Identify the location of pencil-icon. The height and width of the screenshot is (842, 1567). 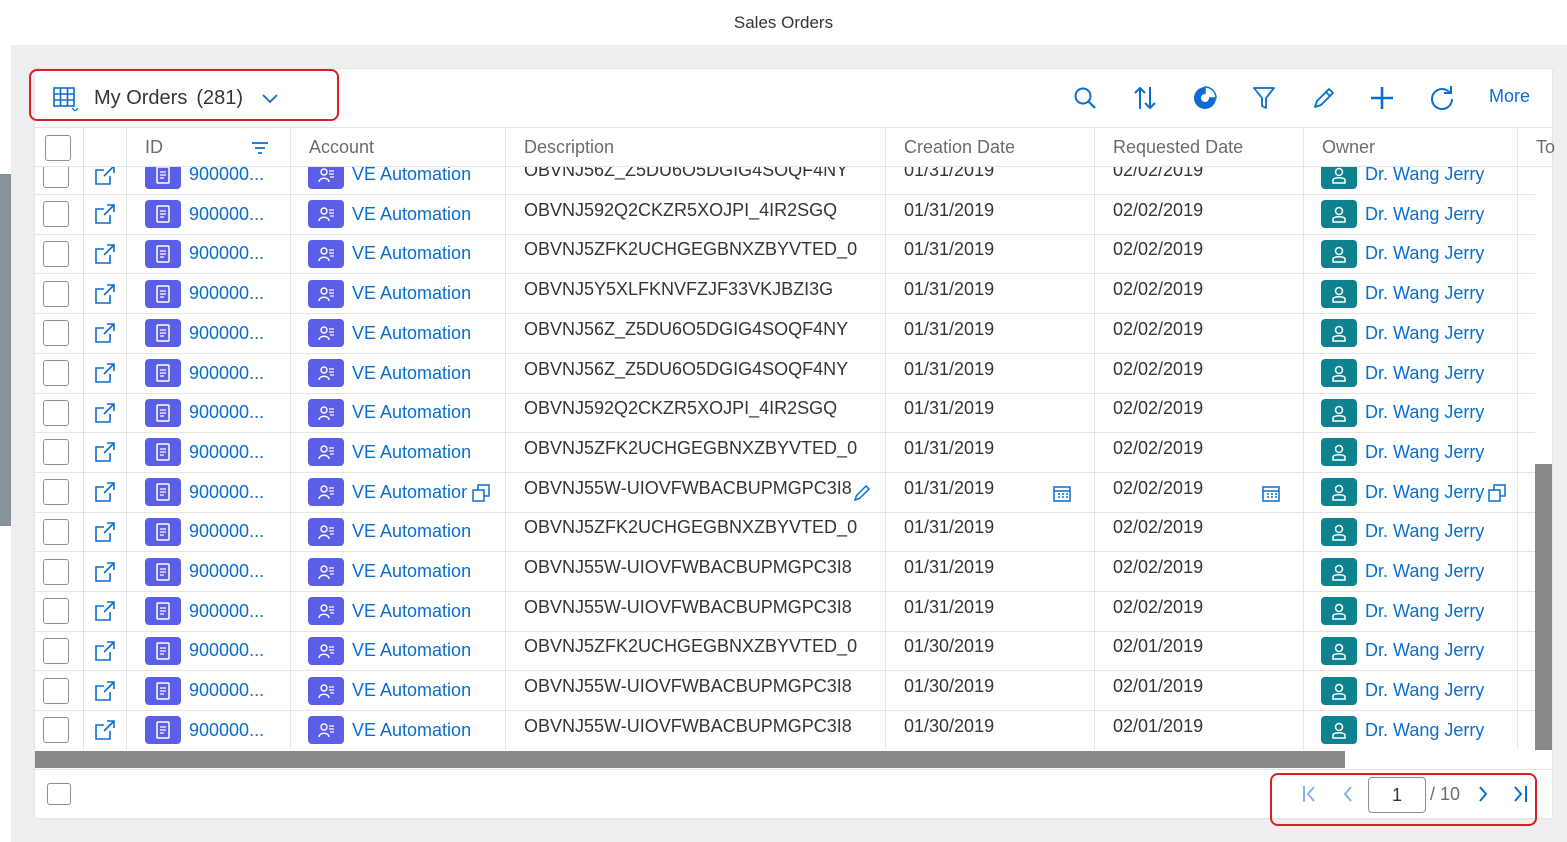
(862, 493).